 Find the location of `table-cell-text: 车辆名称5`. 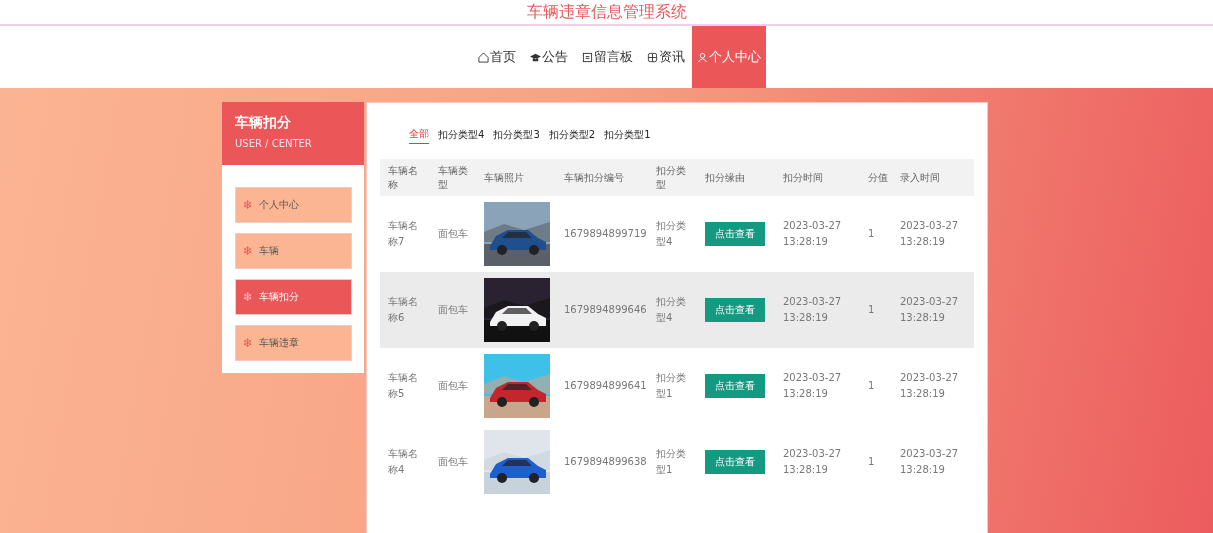

table-cell-text: 车辆名称5 is located at coordinates (403, 386).